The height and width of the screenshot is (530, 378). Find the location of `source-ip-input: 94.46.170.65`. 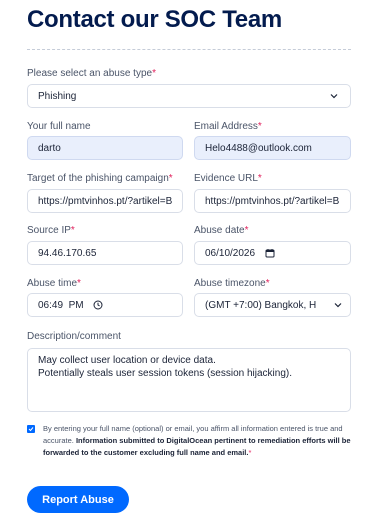

source-ip-input: 94.46.170.65 is located at coordinates (105, 253).